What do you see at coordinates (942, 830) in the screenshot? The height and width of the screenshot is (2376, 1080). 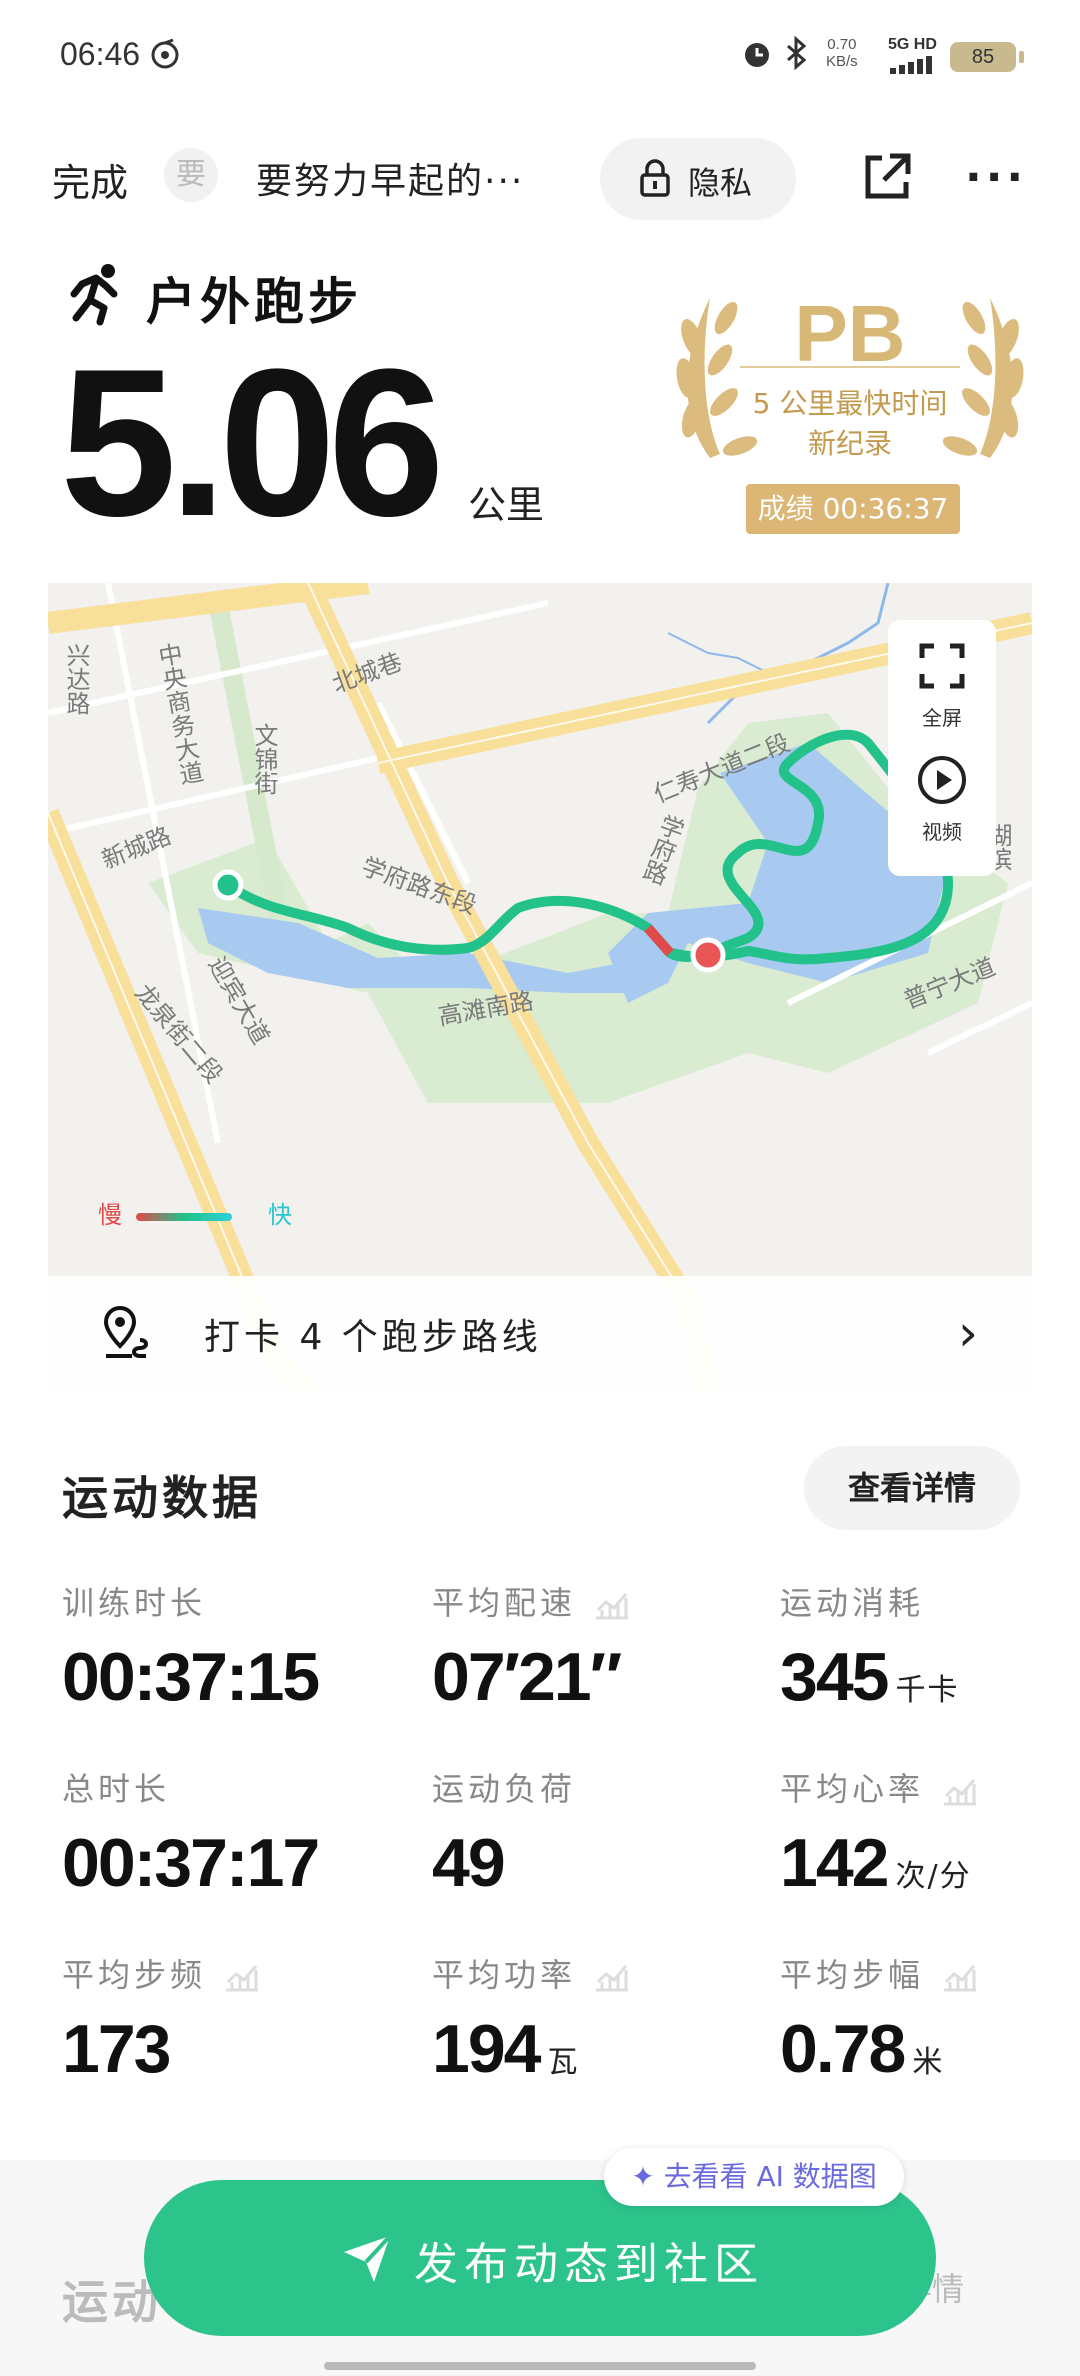 I see `video-label: 视频` at bounding box center [942, 830].